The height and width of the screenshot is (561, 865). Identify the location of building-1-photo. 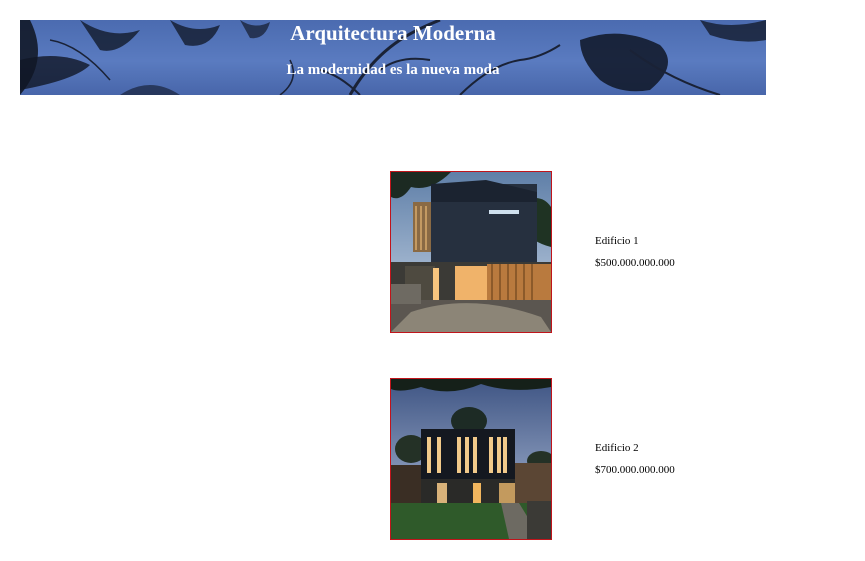
(471, 252).